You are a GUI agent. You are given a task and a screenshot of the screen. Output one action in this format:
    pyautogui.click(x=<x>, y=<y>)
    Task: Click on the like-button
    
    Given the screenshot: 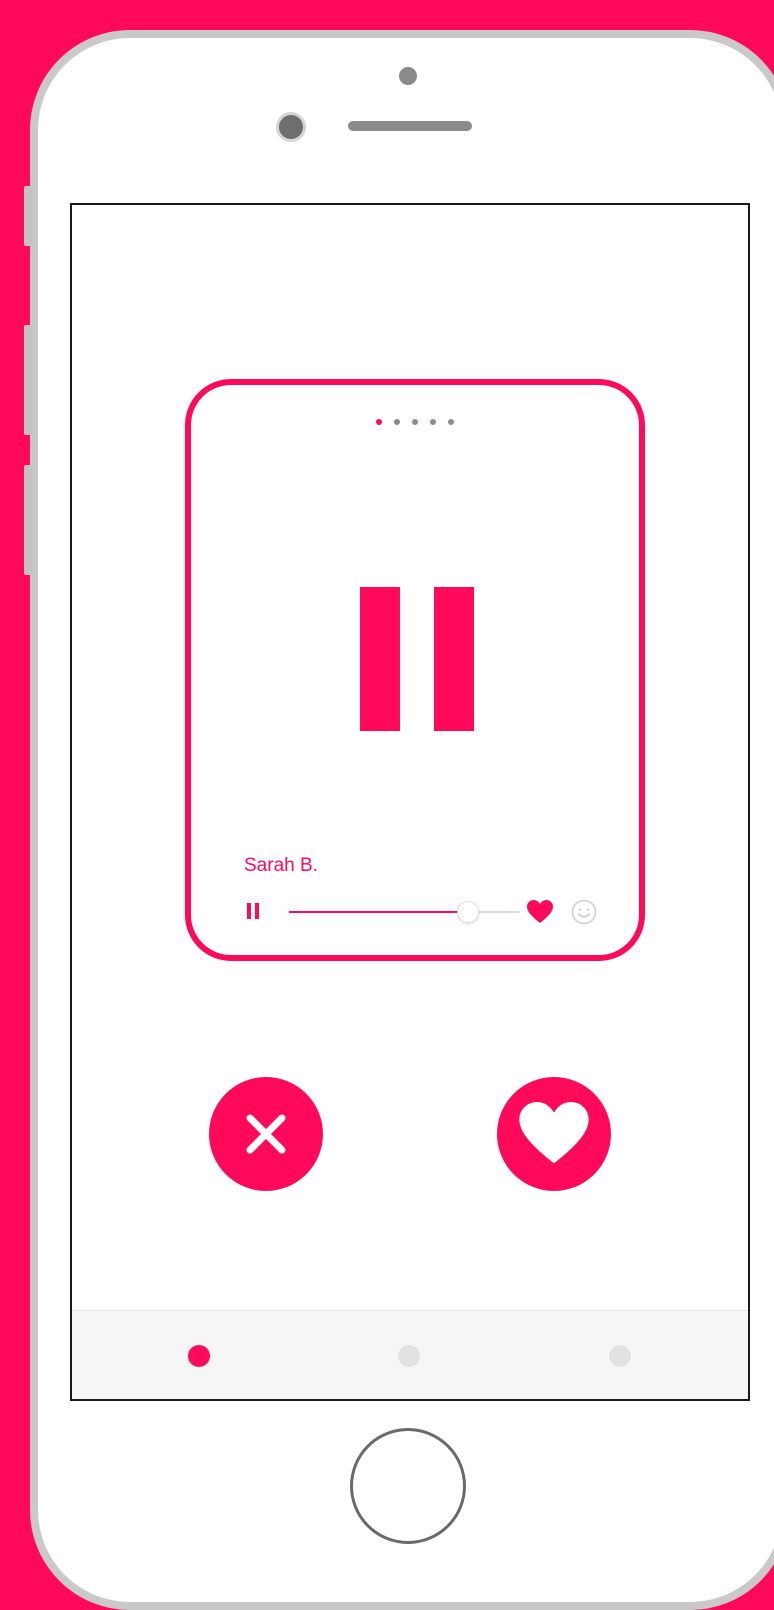 What is the action you would take?
    pyautogui.click(x=554, y=1134)
    